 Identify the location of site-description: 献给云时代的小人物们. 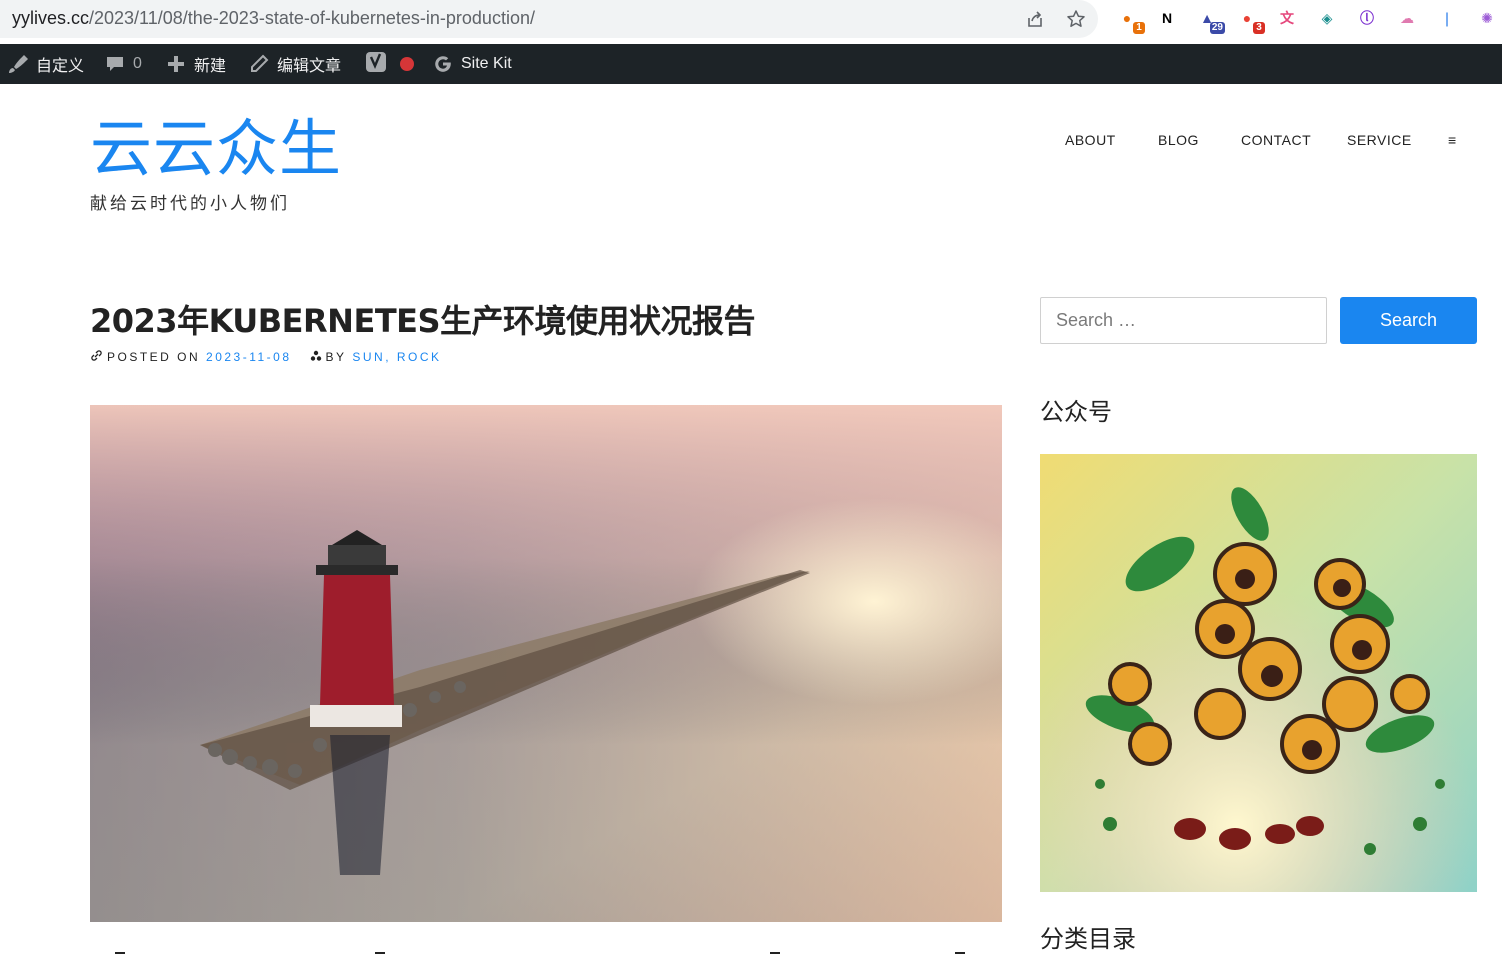
(190, 203).